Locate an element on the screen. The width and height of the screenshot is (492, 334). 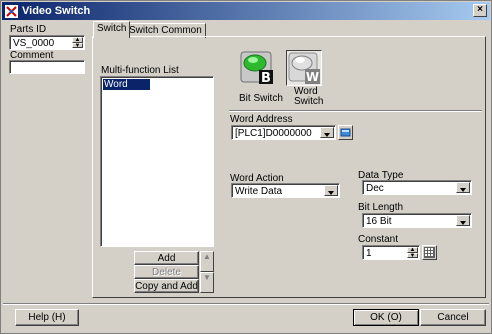
keypad-icon is located at coordinates (345, 132).